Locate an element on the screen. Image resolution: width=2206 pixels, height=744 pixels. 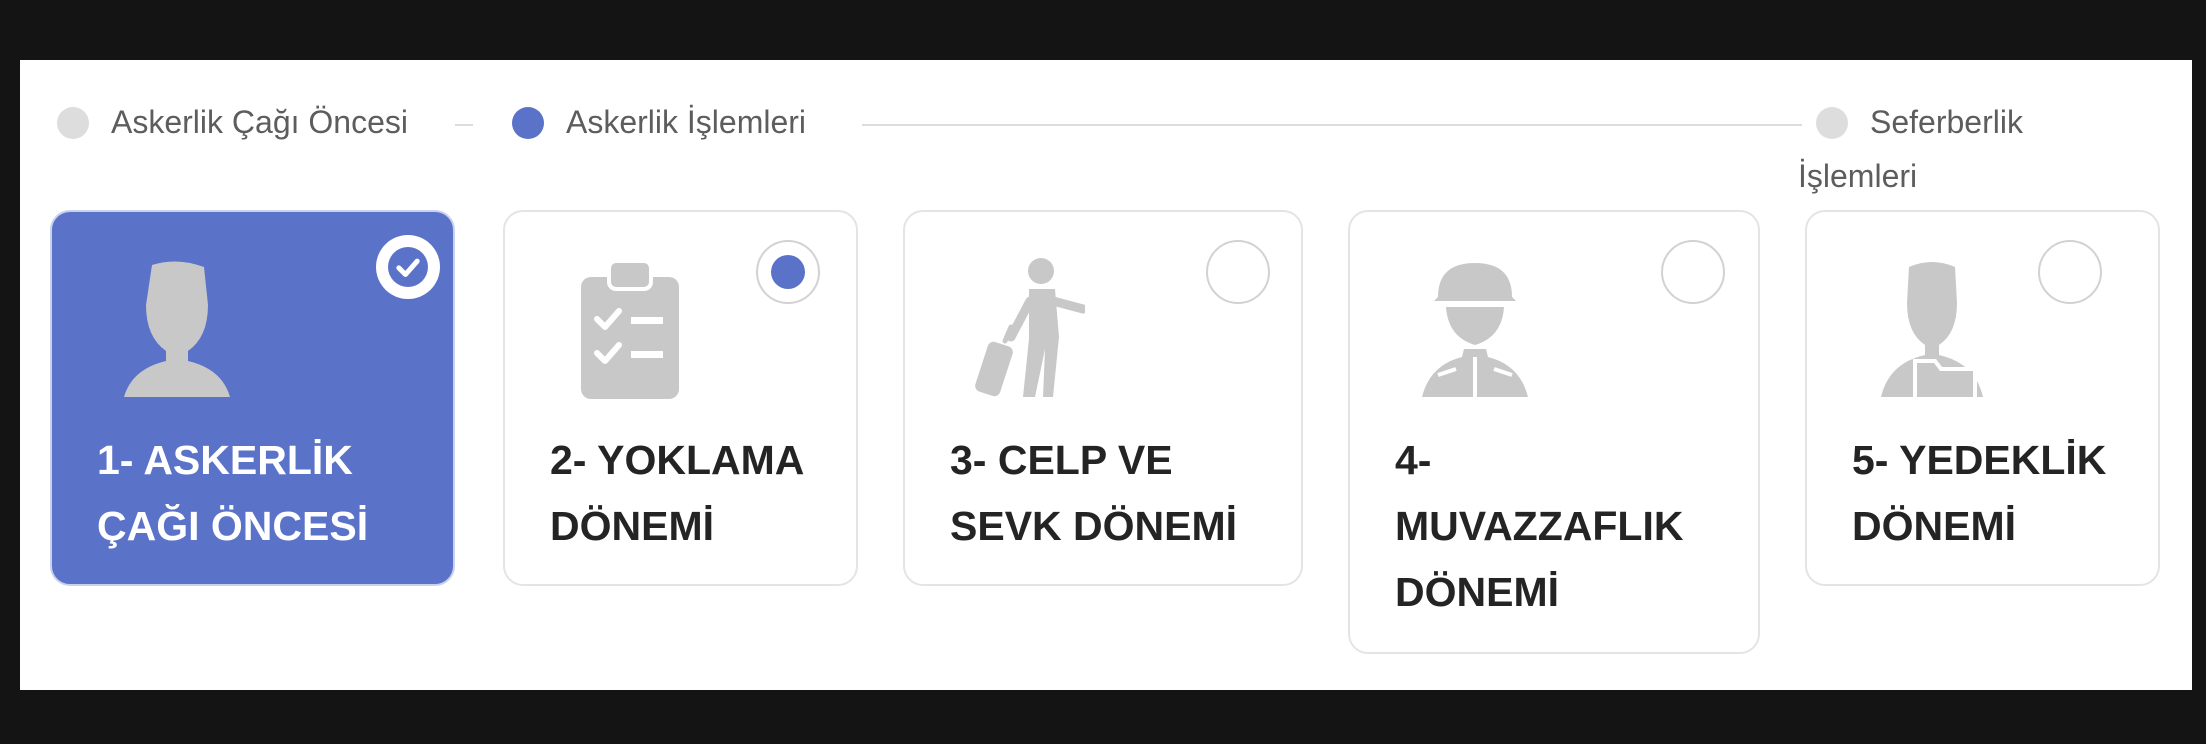
step-title: 5- YEDEKLİK DÖNEMİ is located at coordinates (1979, 493).